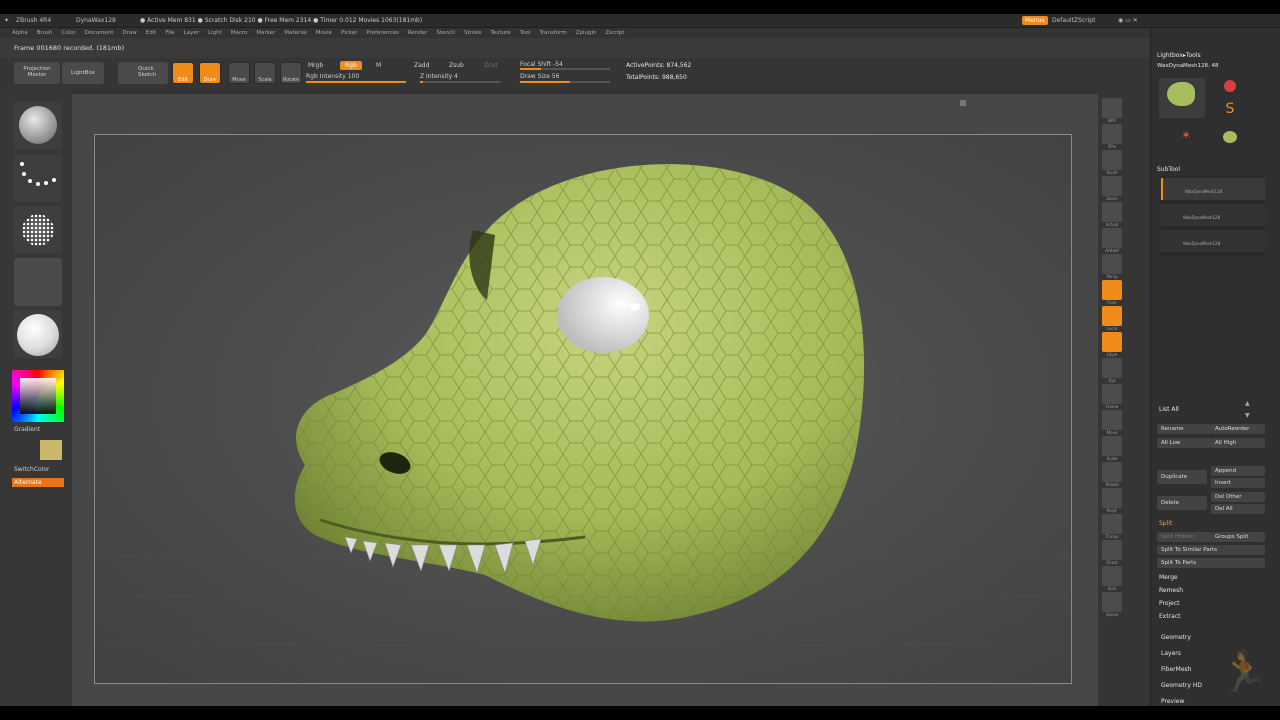  What do you see at coordinates (1169, 409) in the screenshot?
I see `list-all-button: List All` at bounding box center [1169, 409].